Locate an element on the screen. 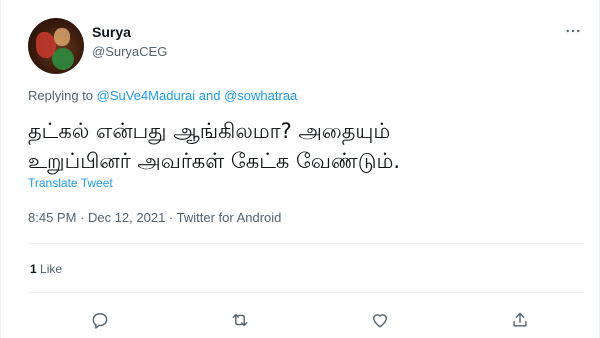  mention-conjunction: and is located at coordinates (209, 95).